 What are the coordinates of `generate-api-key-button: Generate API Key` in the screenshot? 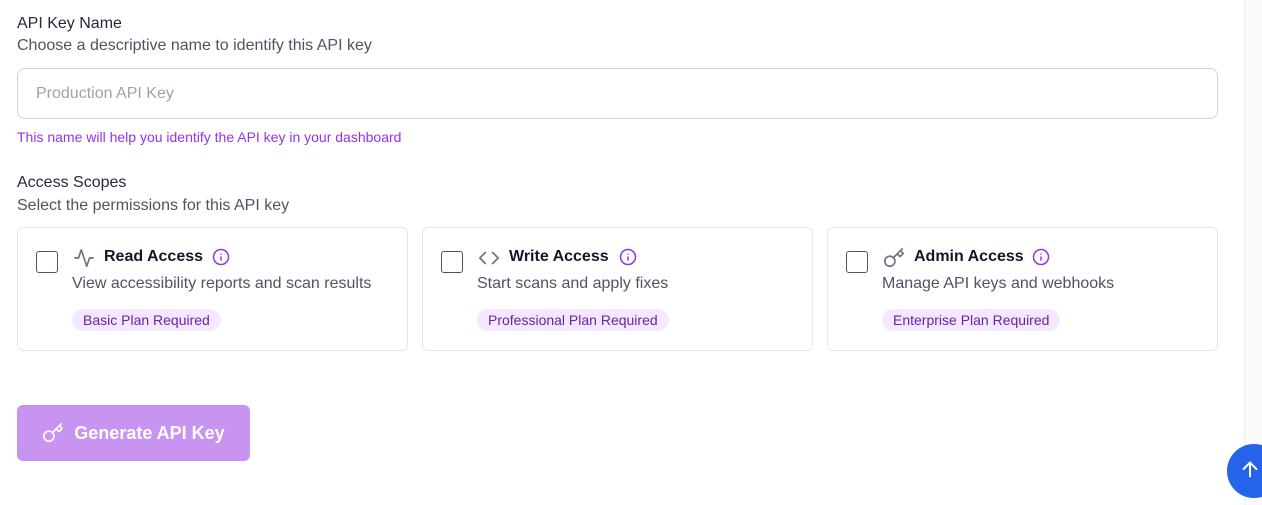 It's located at (133, 433).